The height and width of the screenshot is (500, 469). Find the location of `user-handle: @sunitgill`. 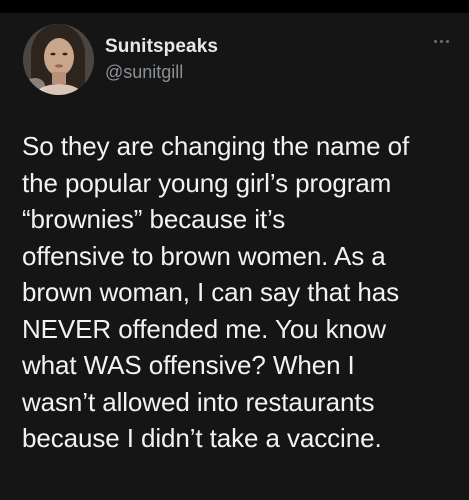

user-handle: @sunitgill is located at coordinates (161, 72).